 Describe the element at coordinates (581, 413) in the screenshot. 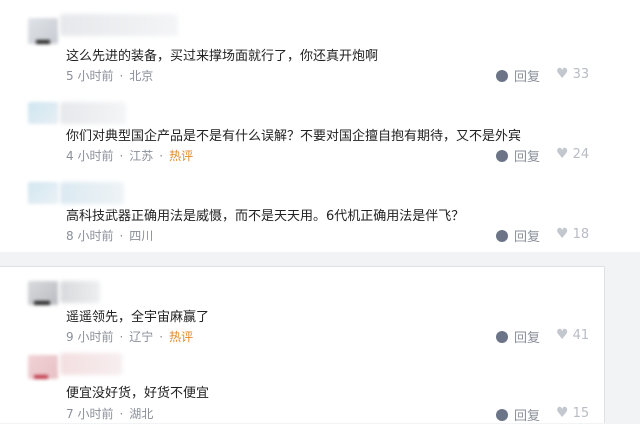

I see `like-count: 15` at that location.